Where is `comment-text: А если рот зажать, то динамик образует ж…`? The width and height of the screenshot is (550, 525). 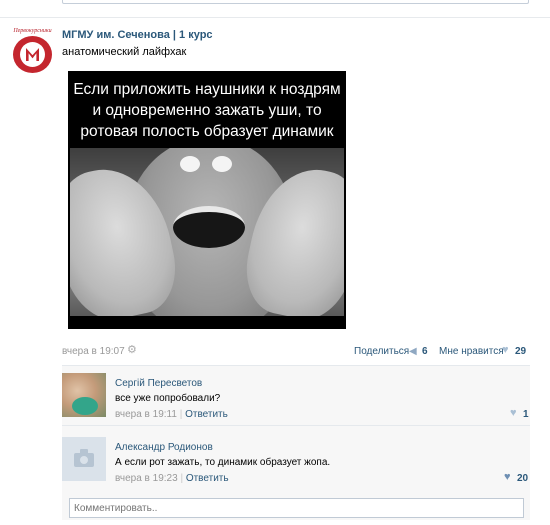 comment-text: А если рот зажать, то динамик образует ж… is located at coordinates (223, 462).